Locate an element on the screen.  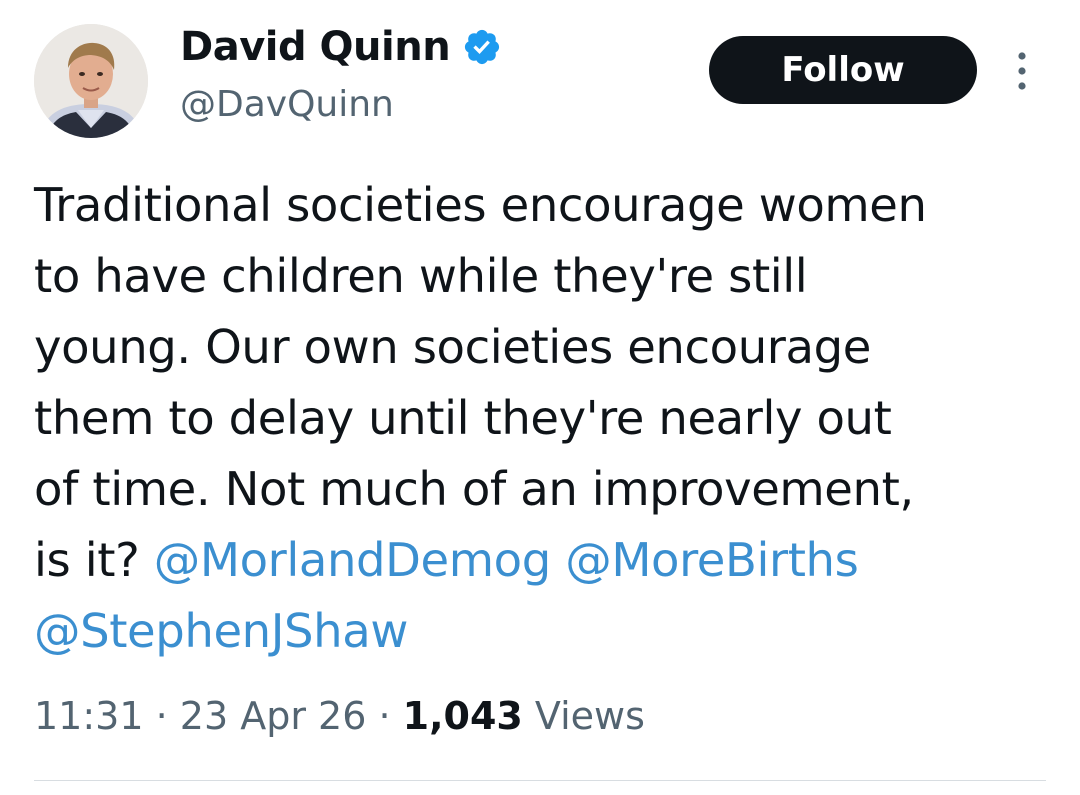
avatar is located at coordinates (91, 81).